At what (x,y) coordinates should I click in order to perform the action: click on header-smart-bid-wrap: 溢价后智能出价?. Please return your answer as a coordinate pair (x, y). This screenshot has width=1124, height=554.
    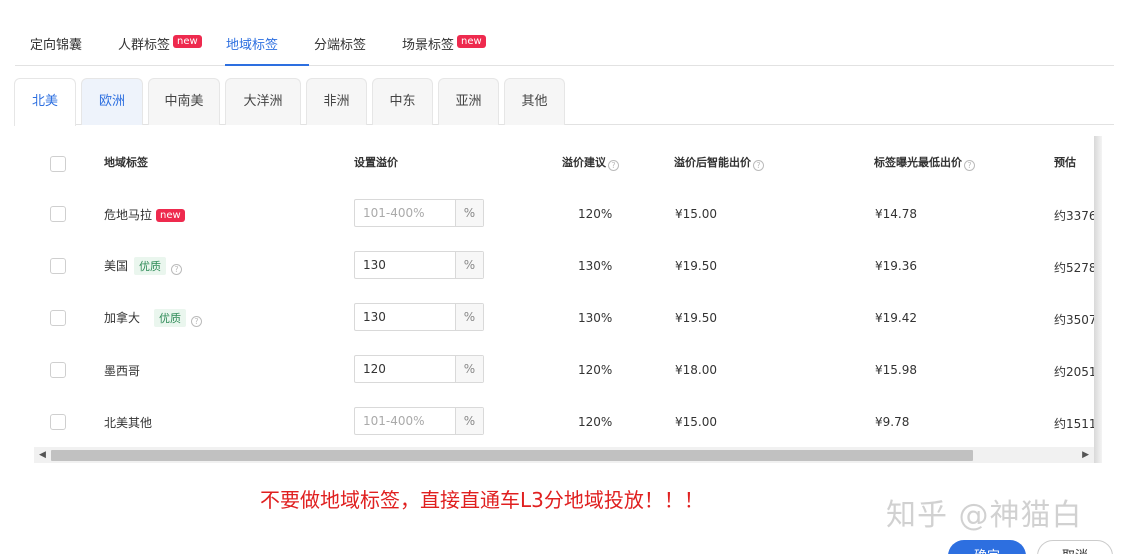
    Looking at the image, I should click on (719, 162).